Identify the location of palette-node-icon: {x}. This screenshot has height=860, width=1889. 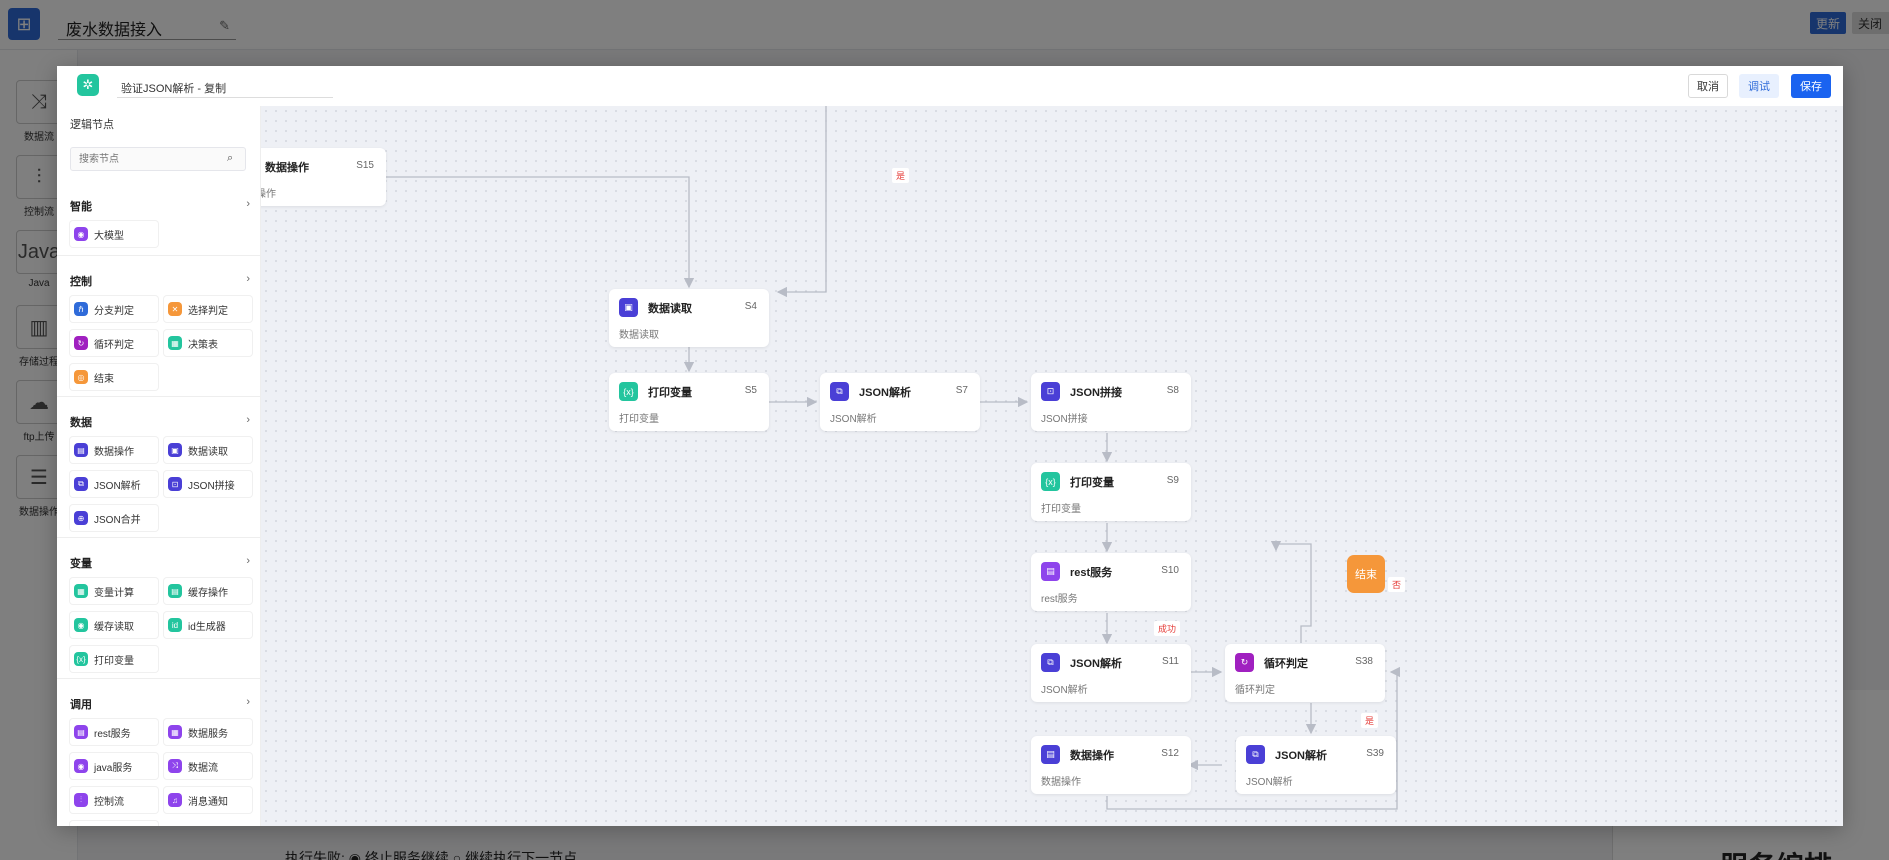
(81, 659).